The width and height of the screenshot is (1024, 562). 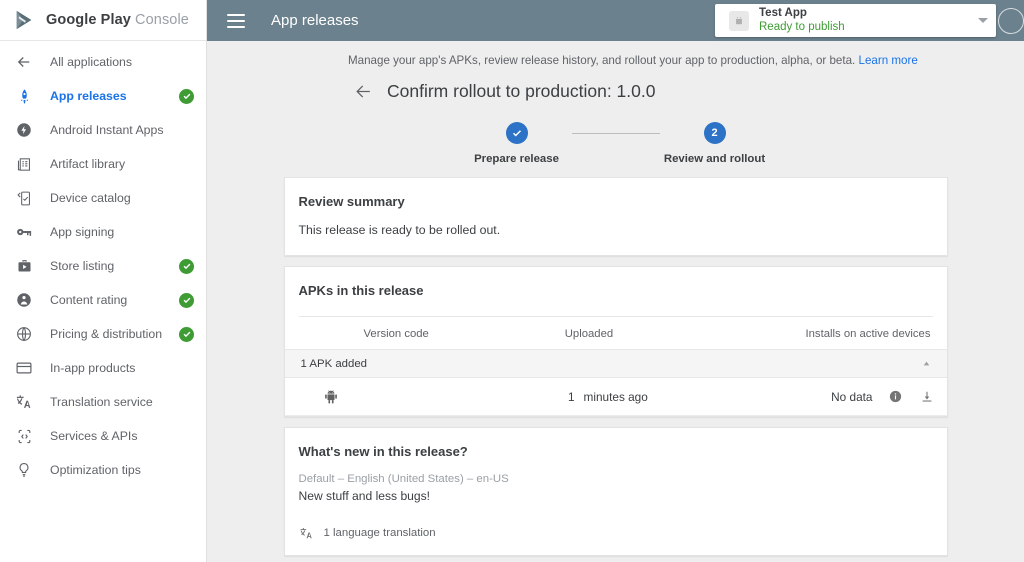 What do you see at coordinates (331, 397) in the screenshot?
I see `android-icon` at bounding box center [331, 397].